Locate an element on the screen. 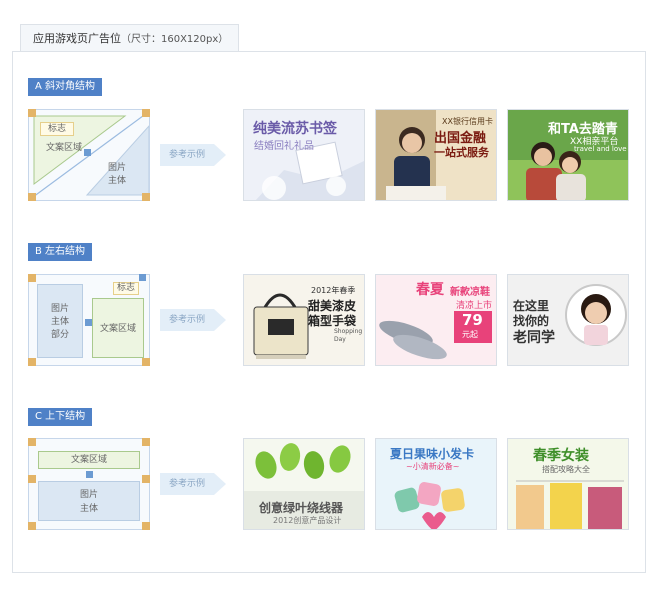 The width and height of the screenshot is (658, 592). example-b1-day: Day is located at coordinates (340, 339).